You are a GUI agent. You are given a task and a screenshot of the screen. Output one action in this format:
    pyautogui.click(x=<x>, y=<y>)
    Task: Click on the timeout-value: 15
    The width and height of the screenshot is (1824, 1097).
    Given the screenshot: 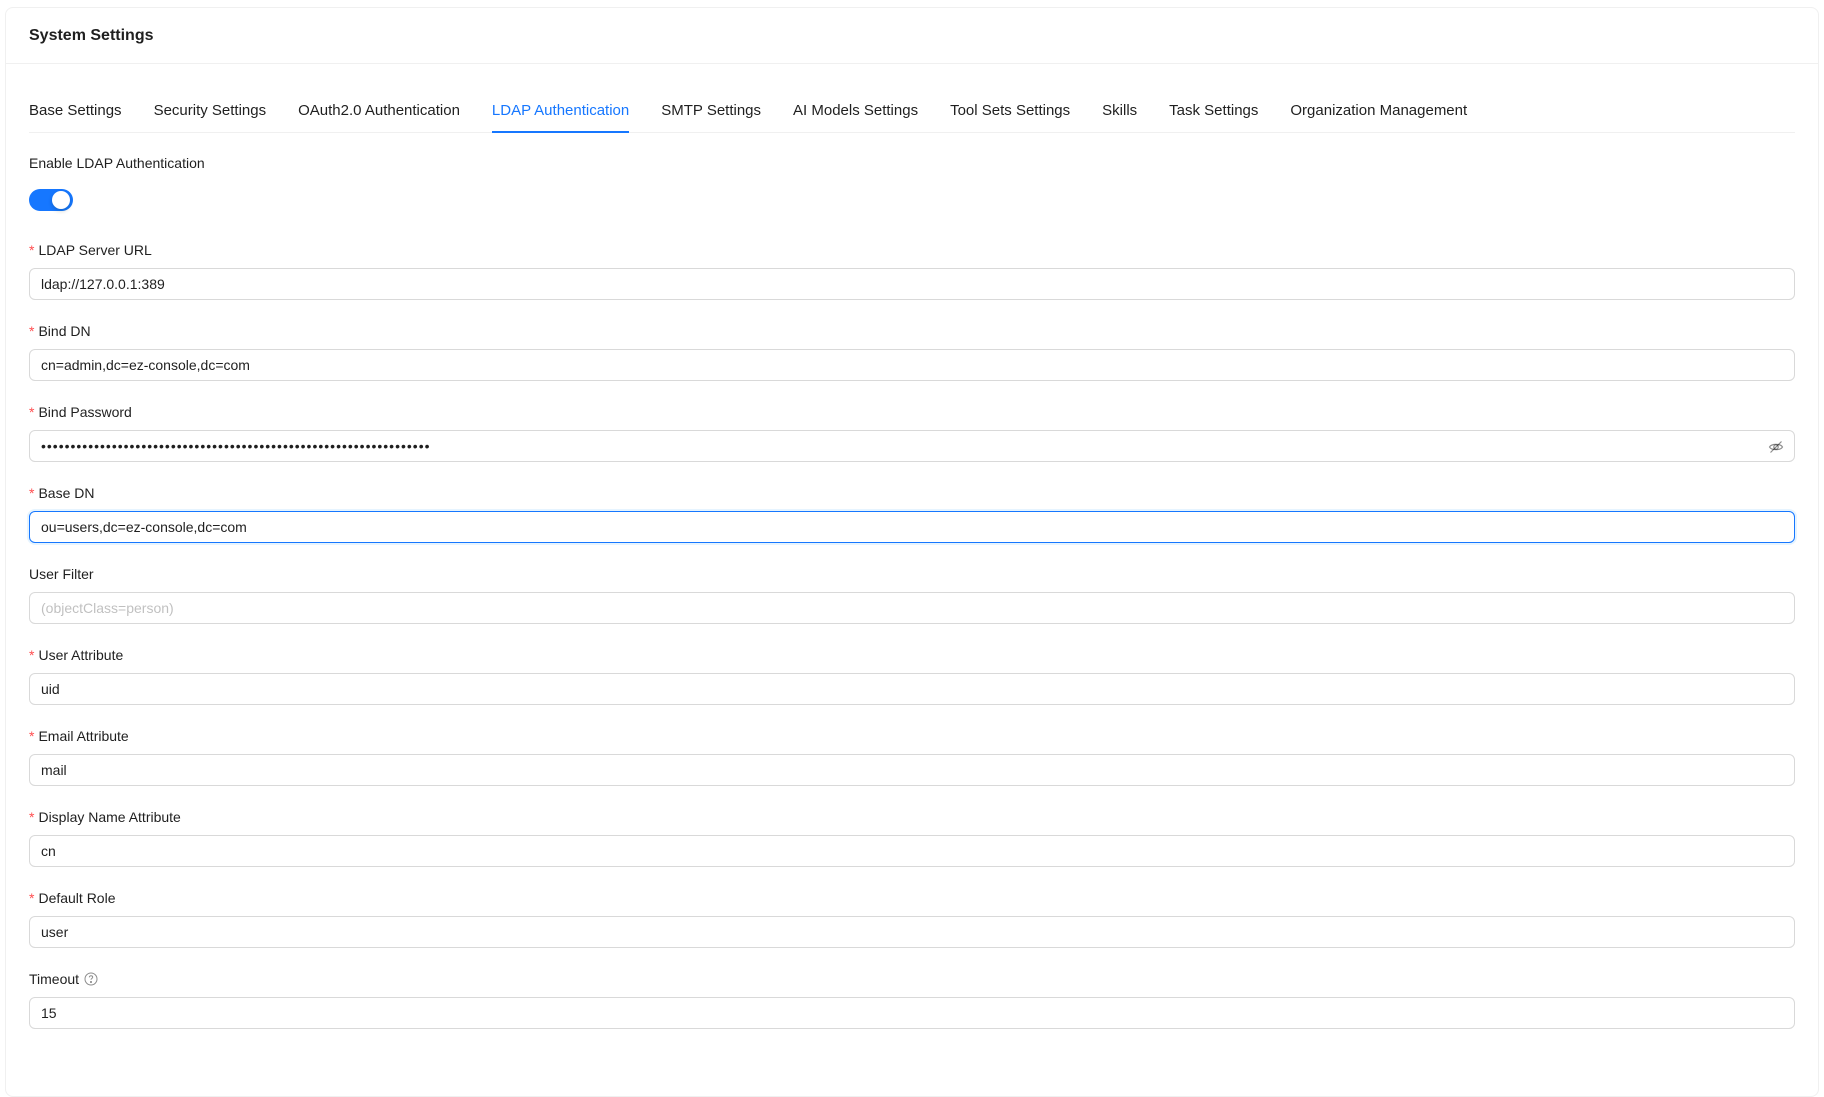 What is the action you would take?
    pyautogui.click(x=49, y=1013)
    